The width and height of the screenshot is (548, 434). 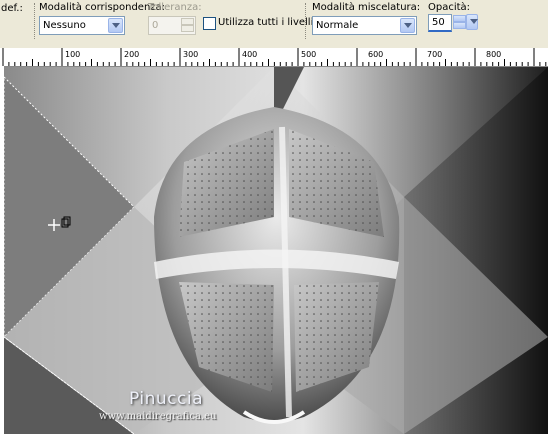 What do you see at coordinates (435, 54) in the screenshot?
I see `ruler-label: 700` at bounding box center [435, 54].